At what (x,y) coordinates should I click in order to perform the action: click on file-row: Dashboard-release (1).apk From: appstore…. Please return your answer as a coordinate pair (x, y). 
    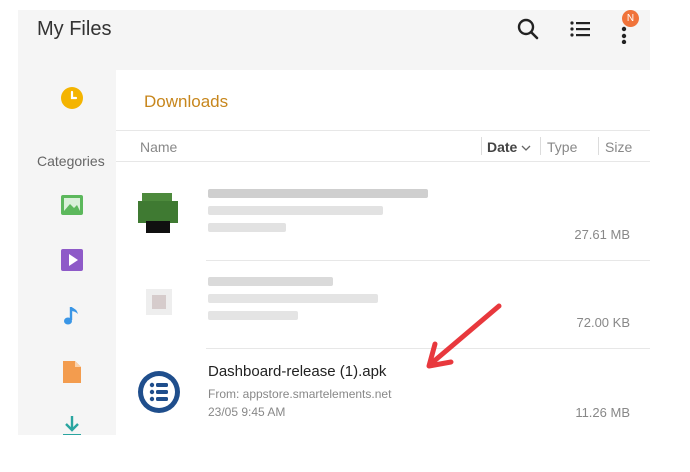
    Looking at the image, I should click on (383, 392).